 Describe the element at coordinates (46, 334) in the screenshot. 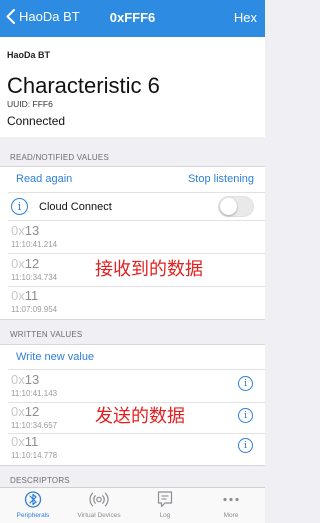

I see `written-section-label: WRITTEN VALUES` at that location.